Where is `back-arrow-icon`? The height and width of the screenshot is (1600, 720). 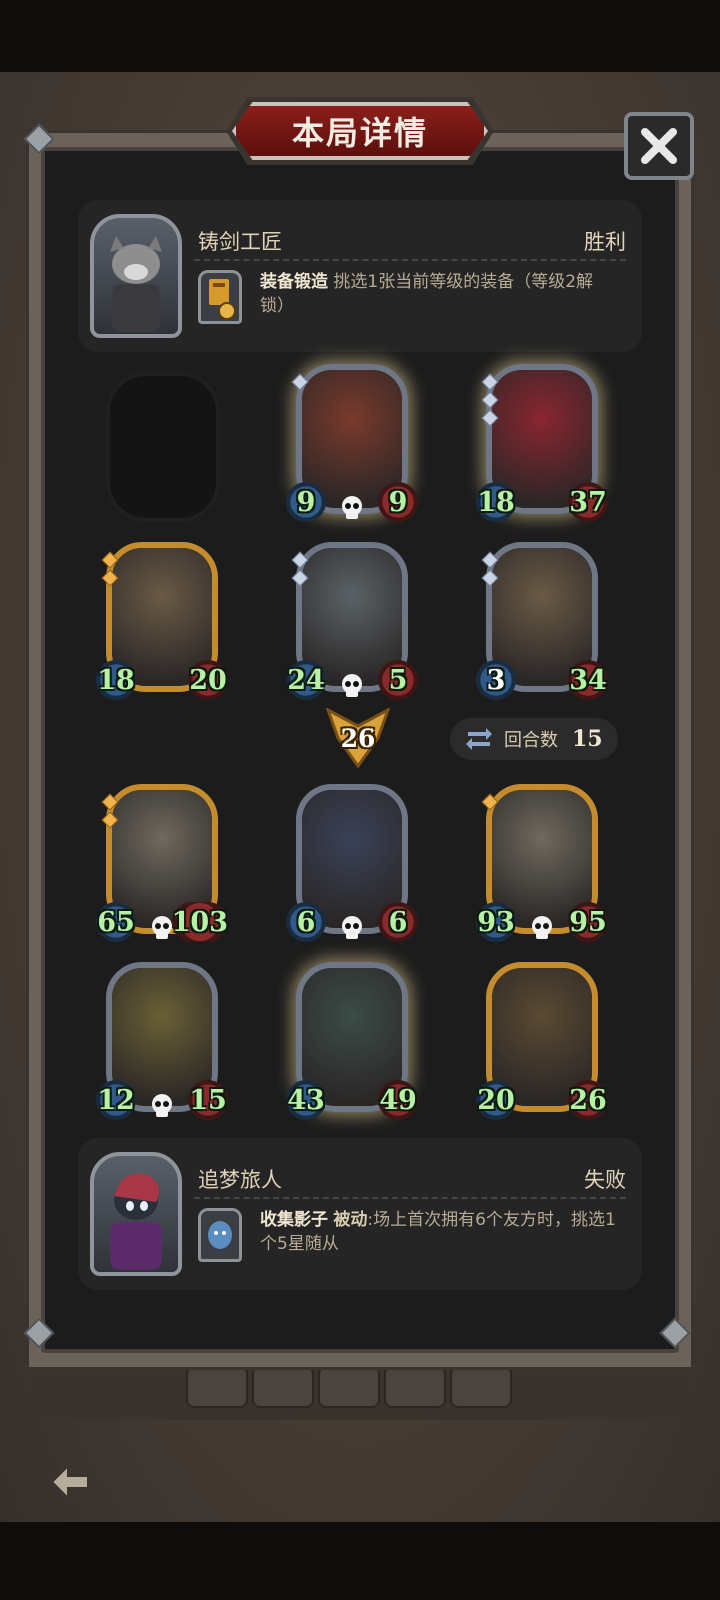
back-arrow-icon is located at coordinates (69, 1482).